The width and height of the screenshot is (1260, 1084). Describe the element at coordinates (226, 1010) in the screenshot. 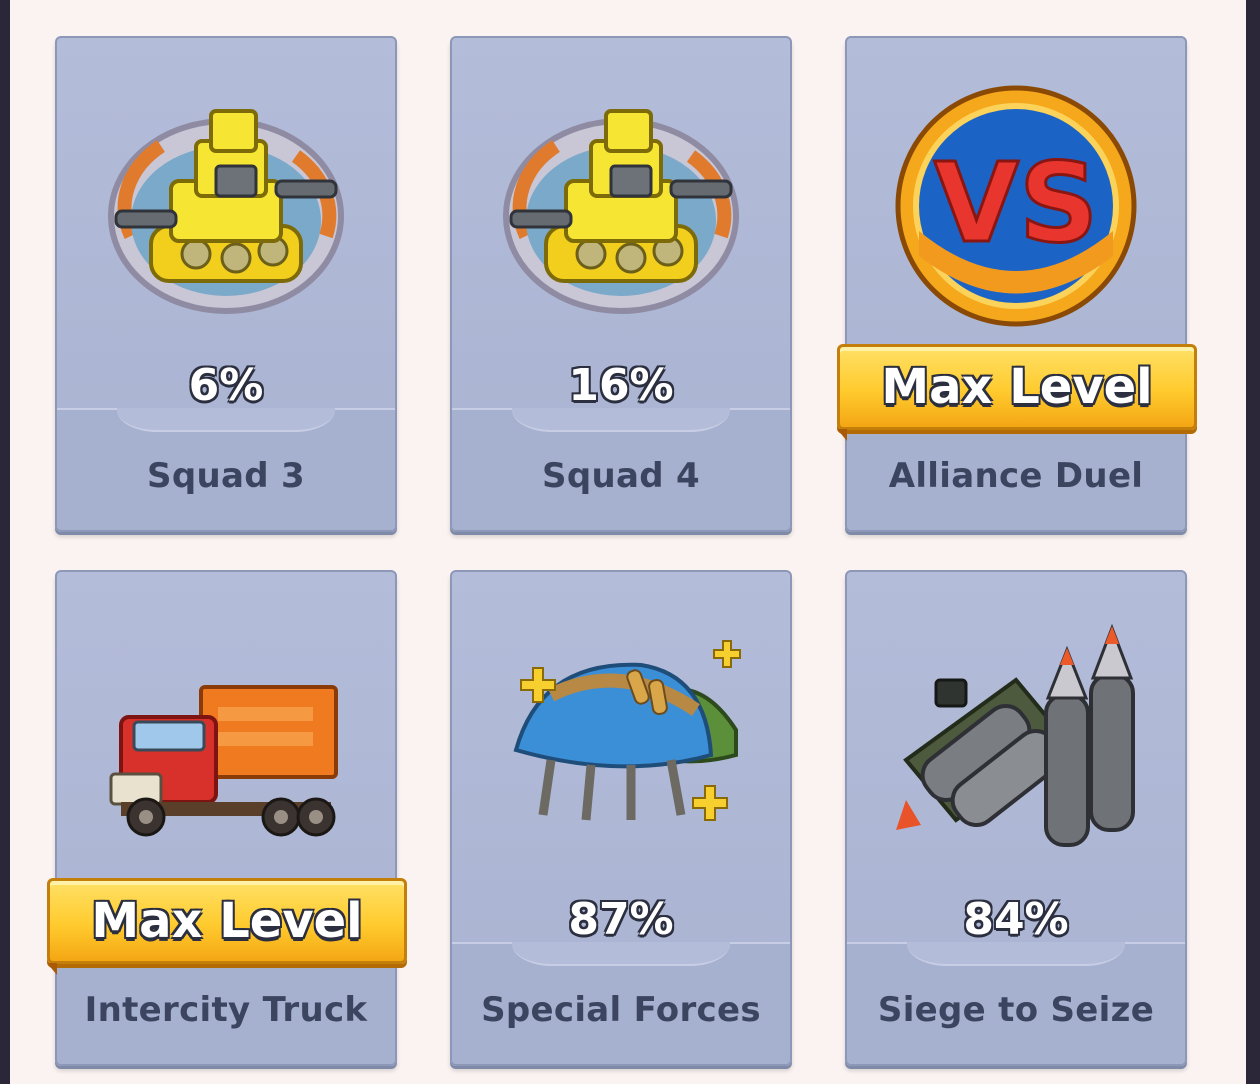

I see `card-name: Intercity Truck` at that location.